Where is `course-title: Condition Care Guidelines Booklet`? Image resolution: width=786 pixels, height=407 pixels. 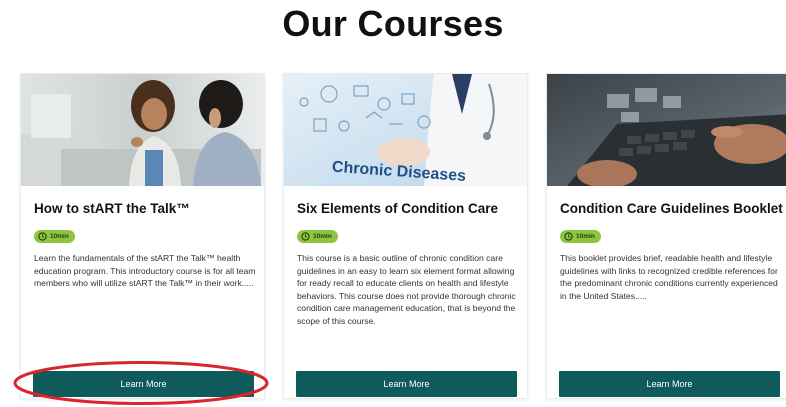
course-title: Condition Care Guidelines Booklet is located at coordinates (671, 208).